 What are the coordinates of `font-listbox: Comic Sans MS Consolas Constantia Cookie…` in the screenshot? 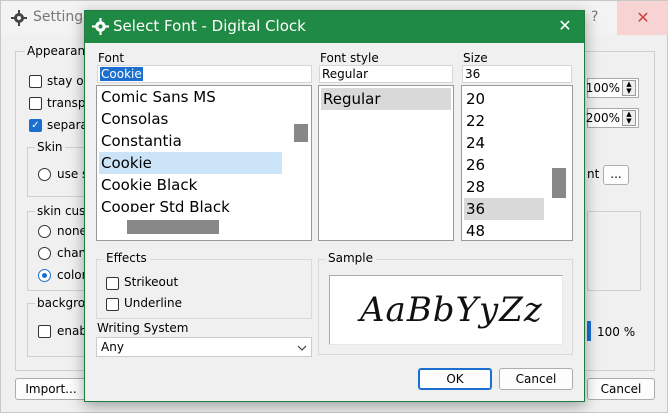 It's located at (204, 163).